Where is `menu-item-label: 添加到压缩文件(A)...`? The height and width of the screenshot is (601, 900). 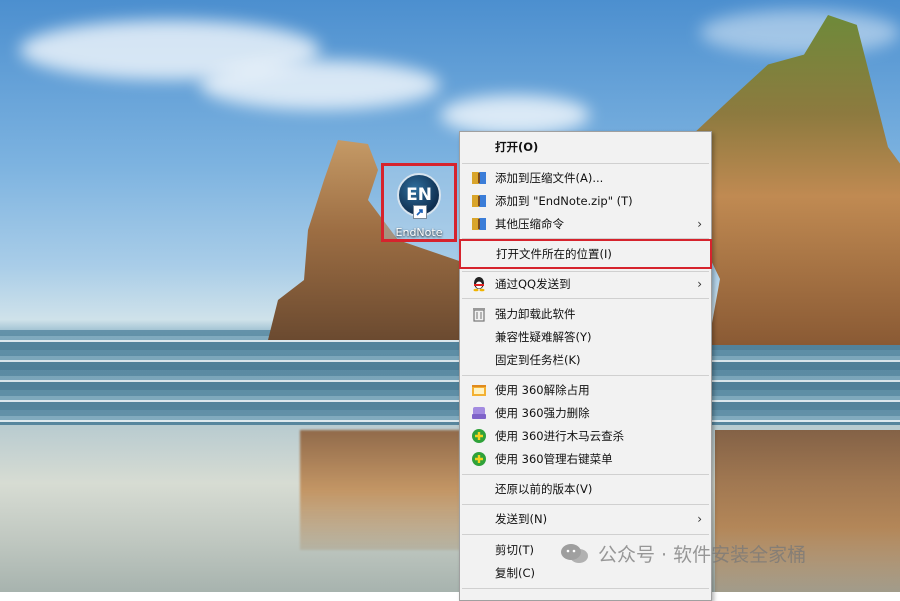 menu-item-label: 添加到压缩文件(A)... is located at coordinates (549, 178).